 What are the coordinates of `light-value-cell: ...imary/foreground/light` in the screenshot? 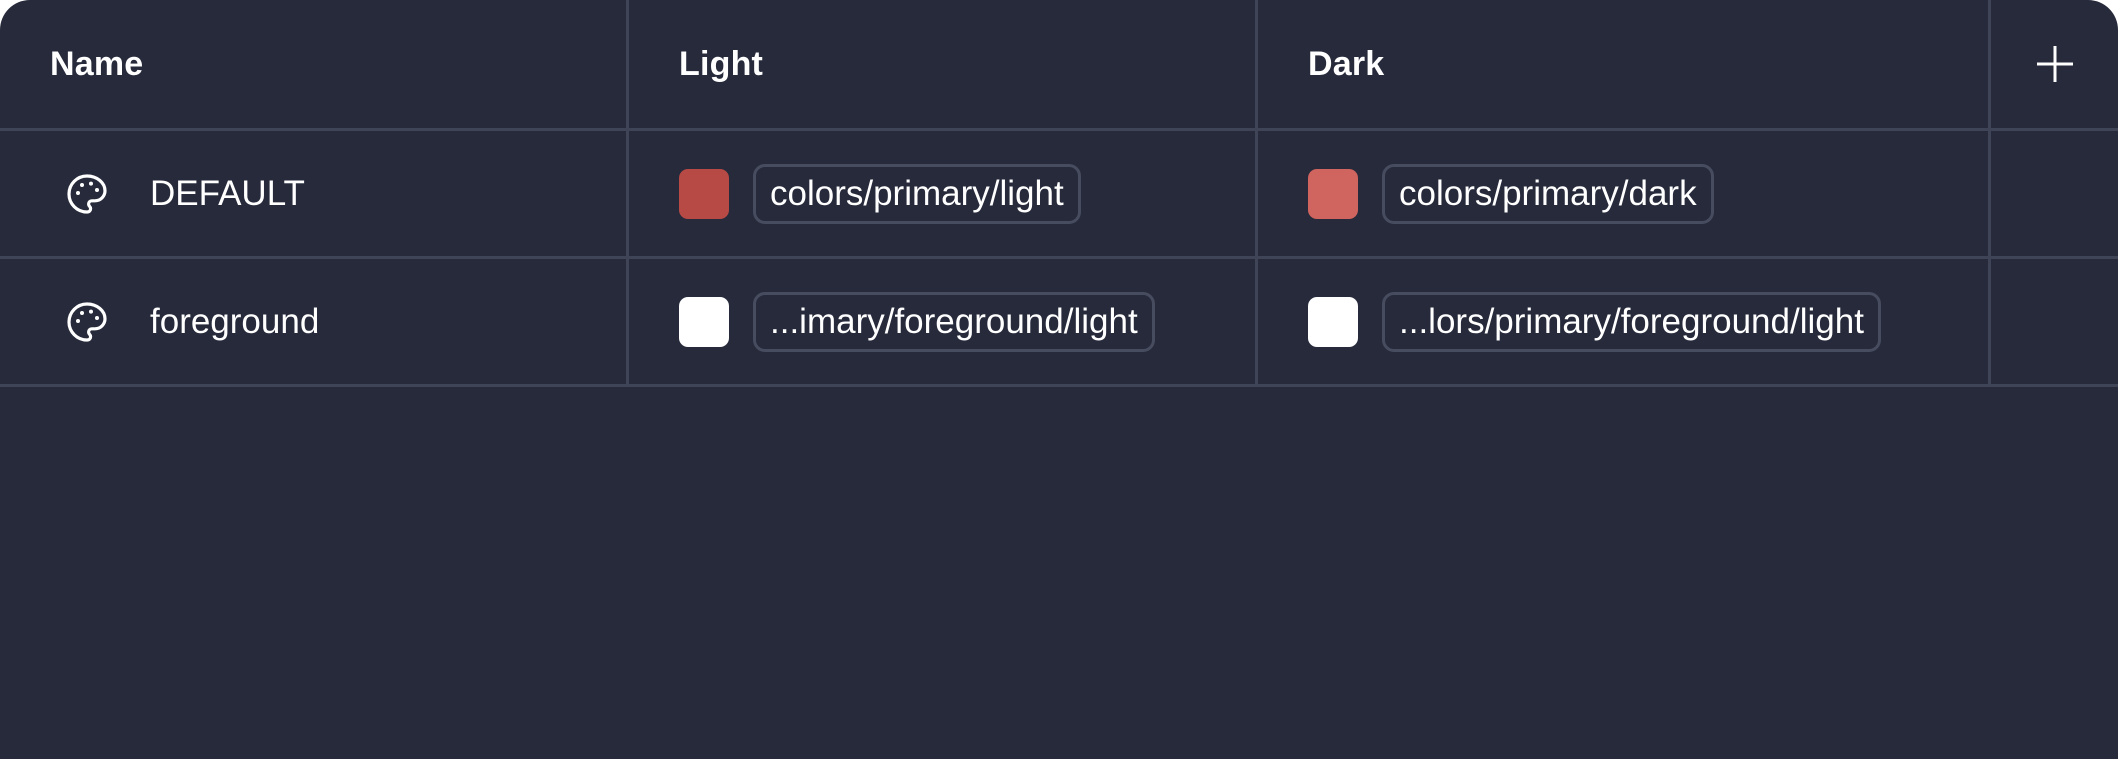 It's located at (943, 321).